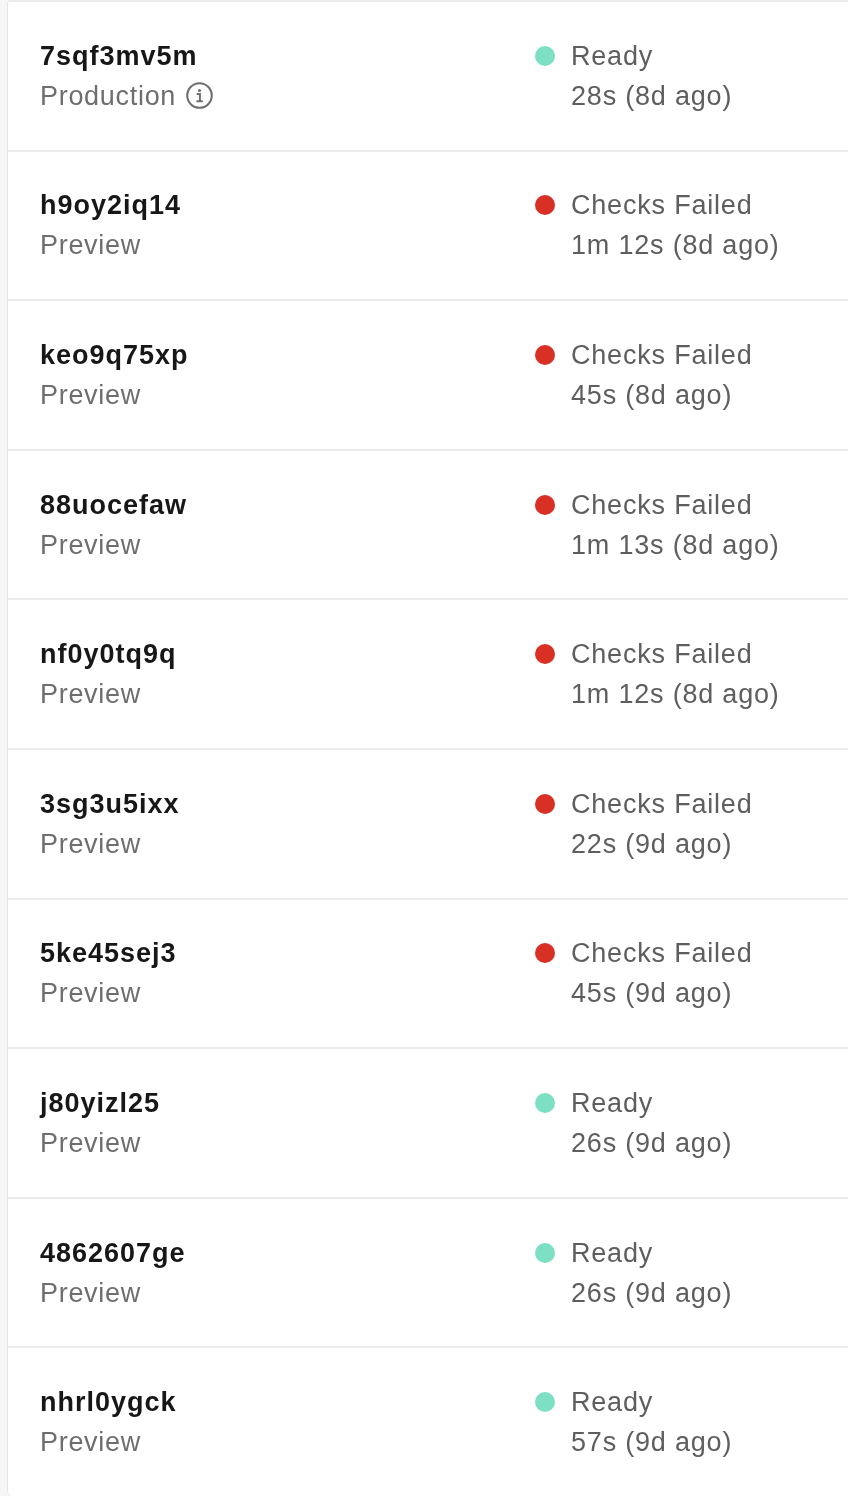  What do you see at coordinates (652, 994) in the screenshot?
I see `duration-label: 45s (9d ago)` at bounding box center [652, 994].